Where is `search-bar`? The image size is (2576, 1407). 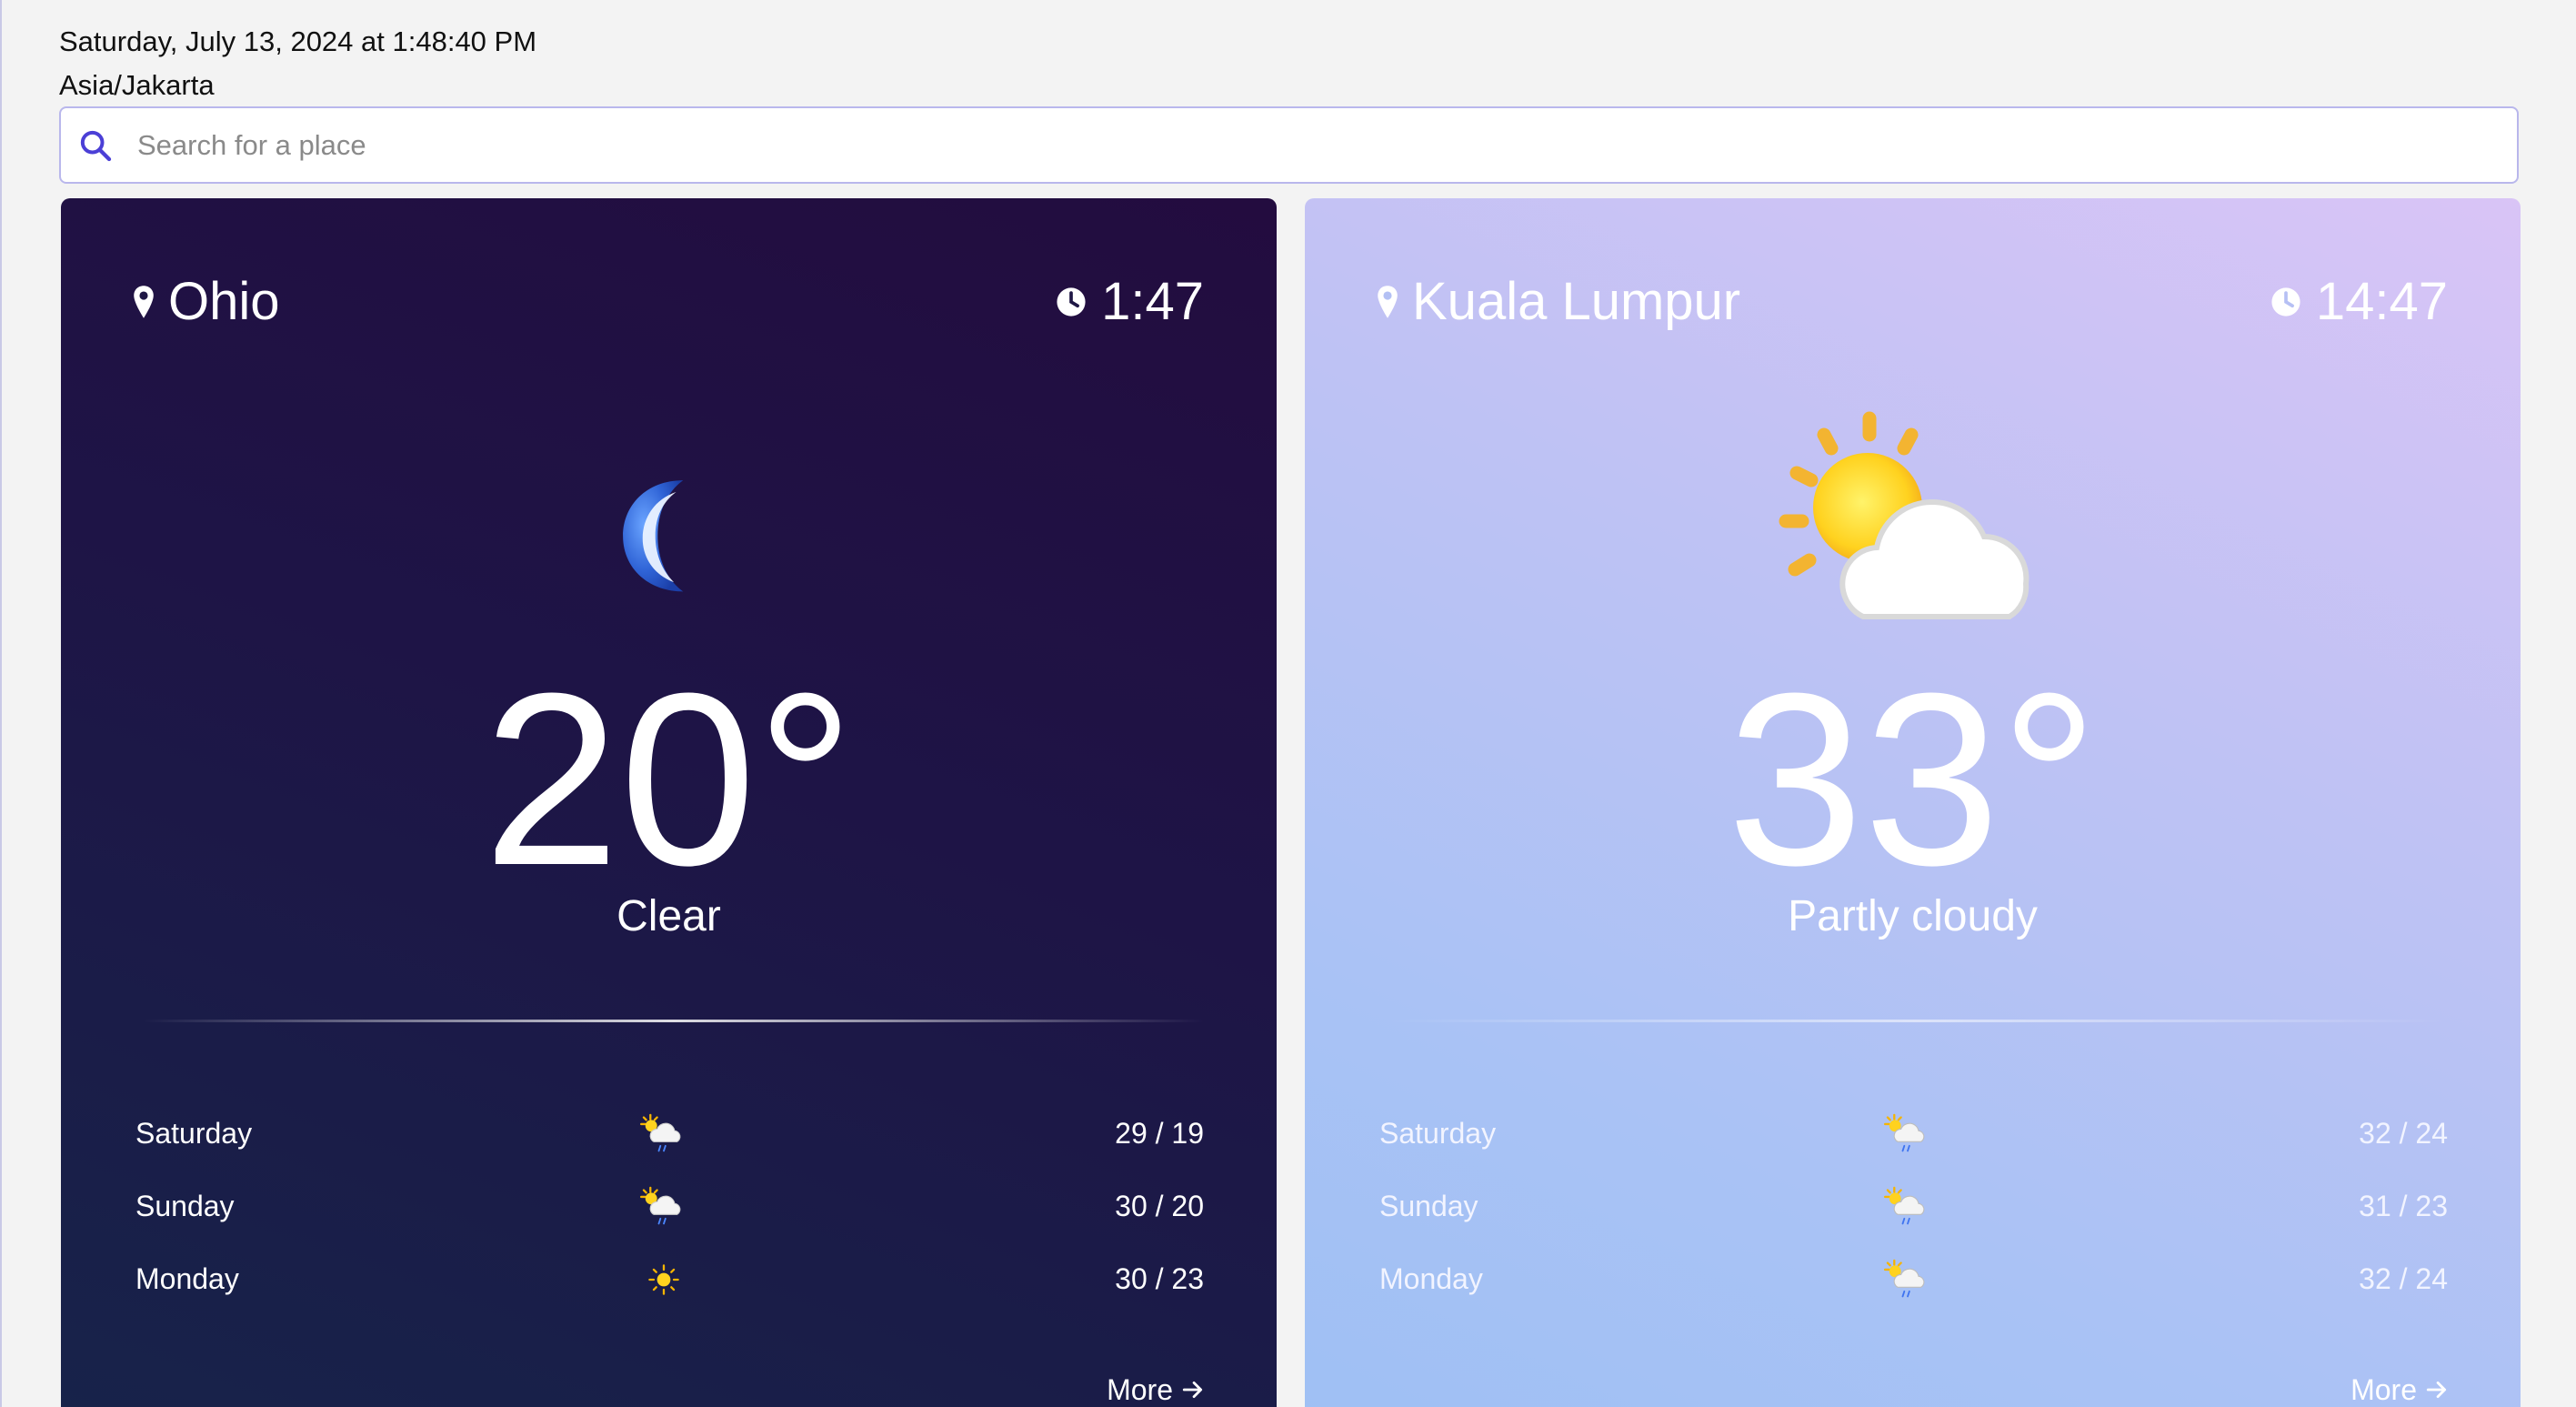 search-bar is located at coordinates (1289, 145).